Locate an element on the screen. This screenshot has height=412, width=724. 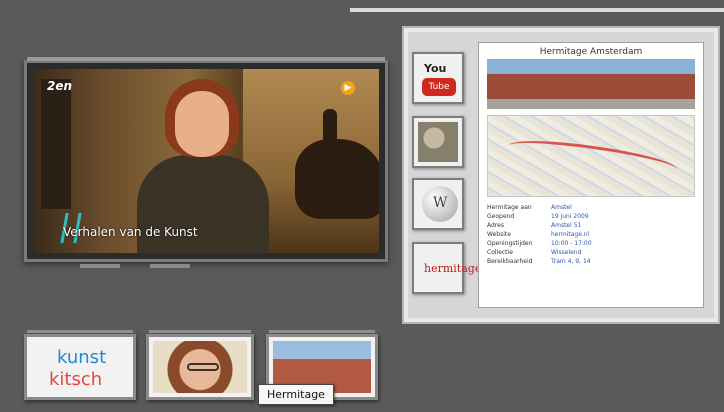
info-value: hermitage.nl is located at coordinates (624, 234).